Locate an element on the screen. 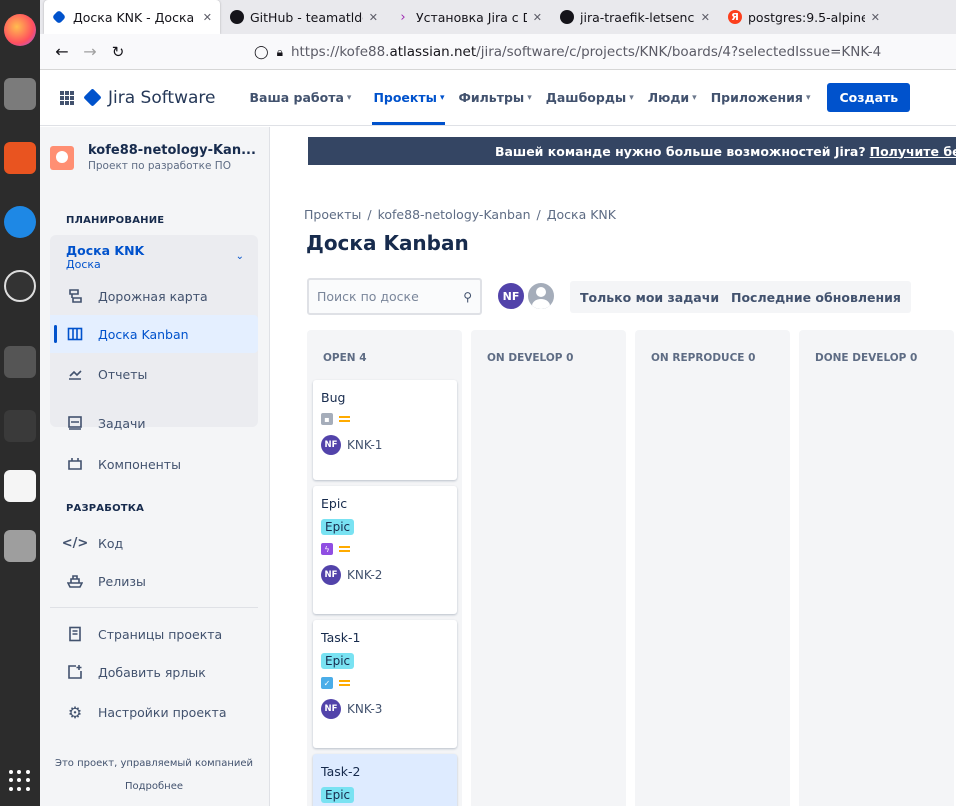  board-sub: Доска is located at coordinates (83, 264).